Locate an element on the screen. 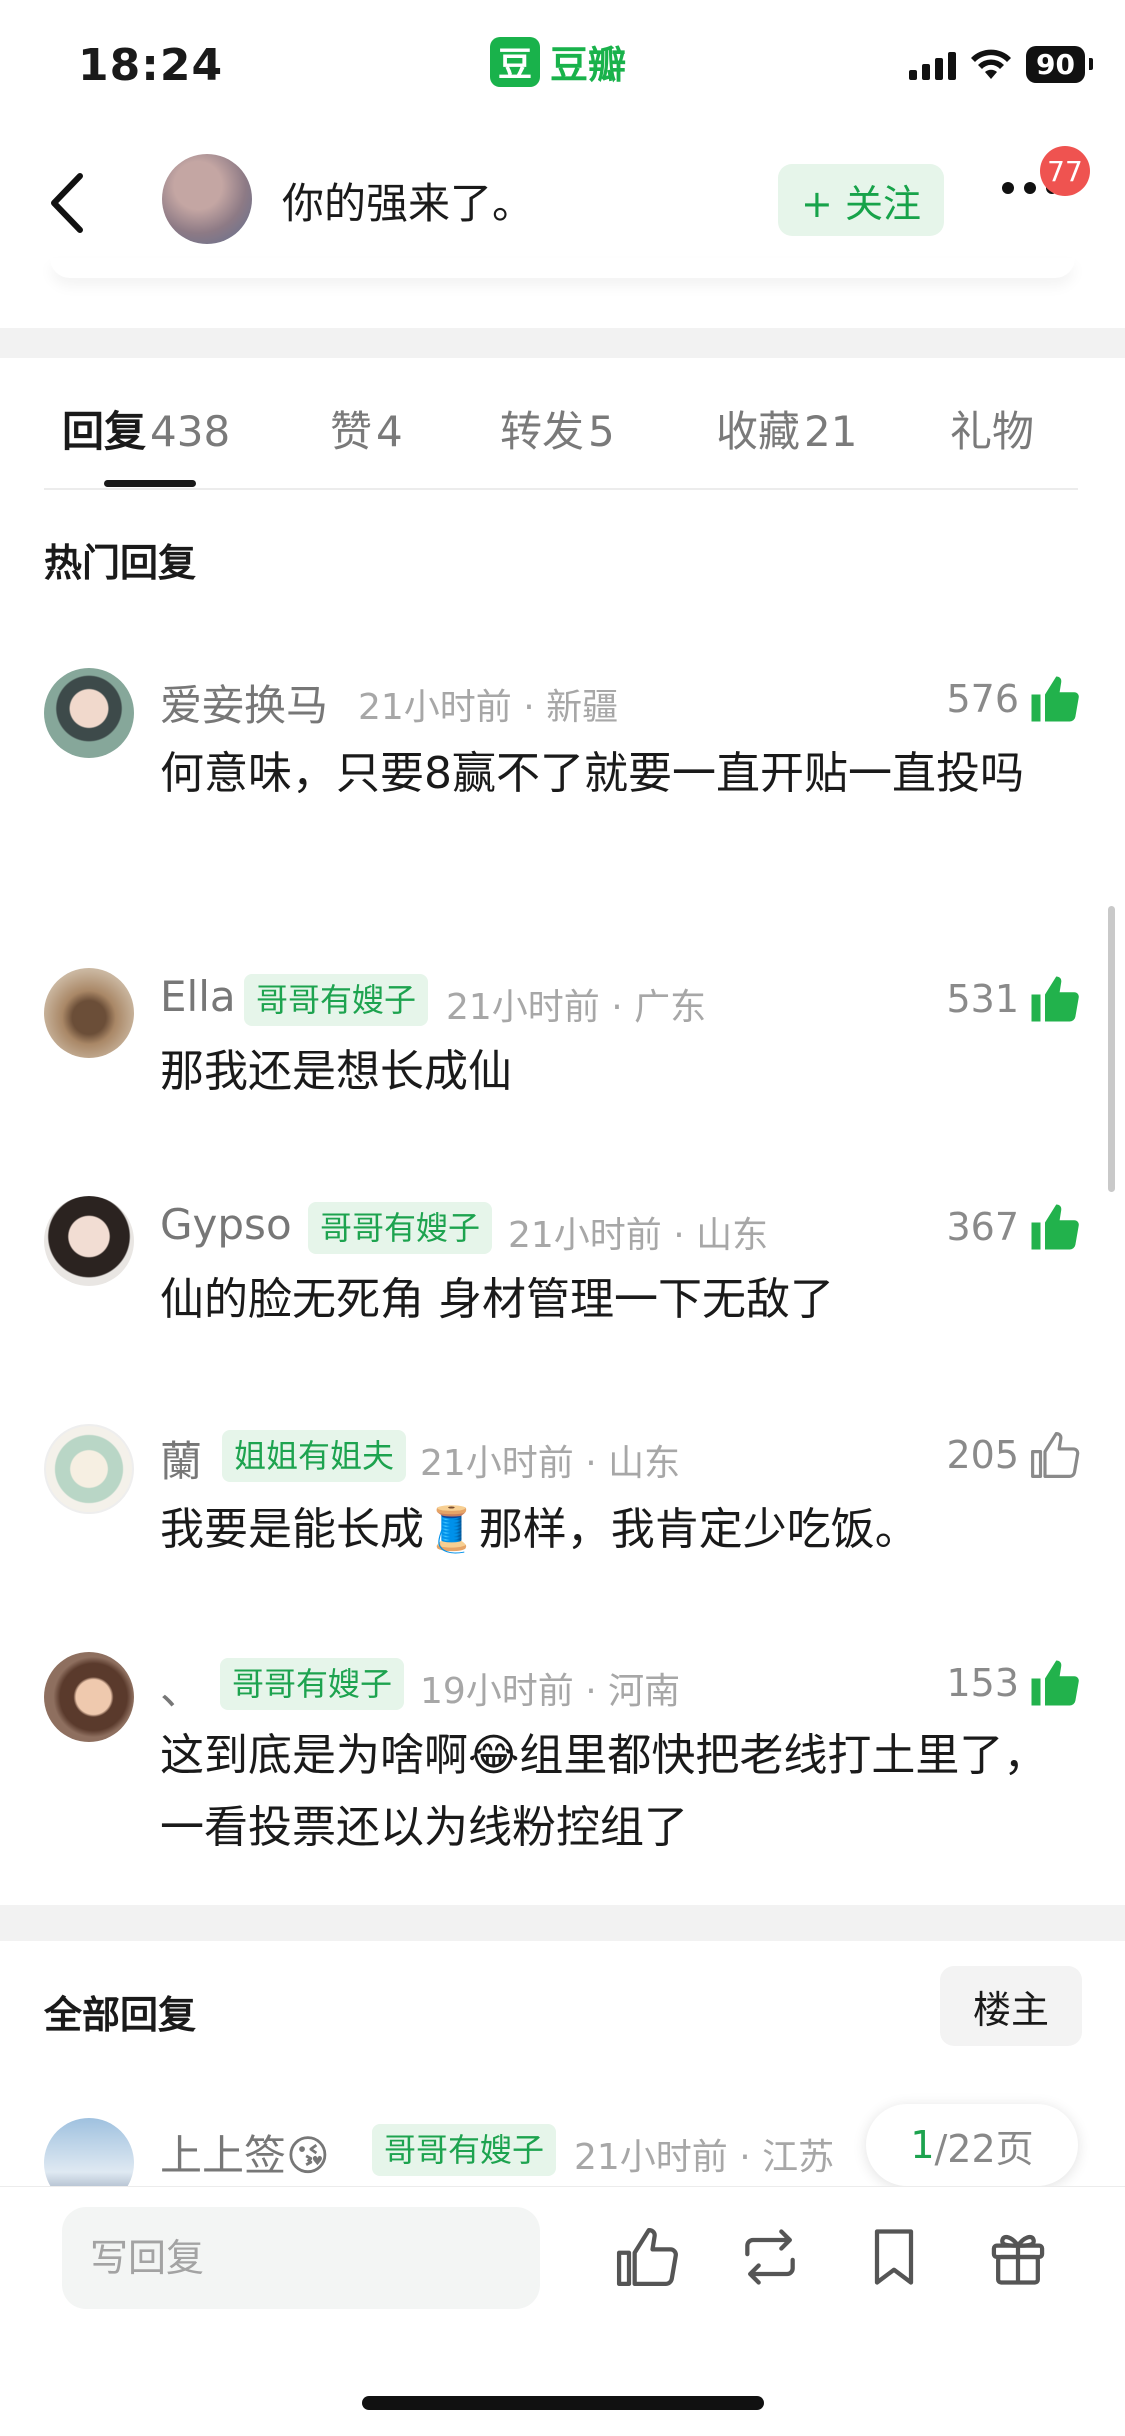 The image size is (1125, 2436). page-indicator: 1/22页 is located at coordinates (972, 2145).